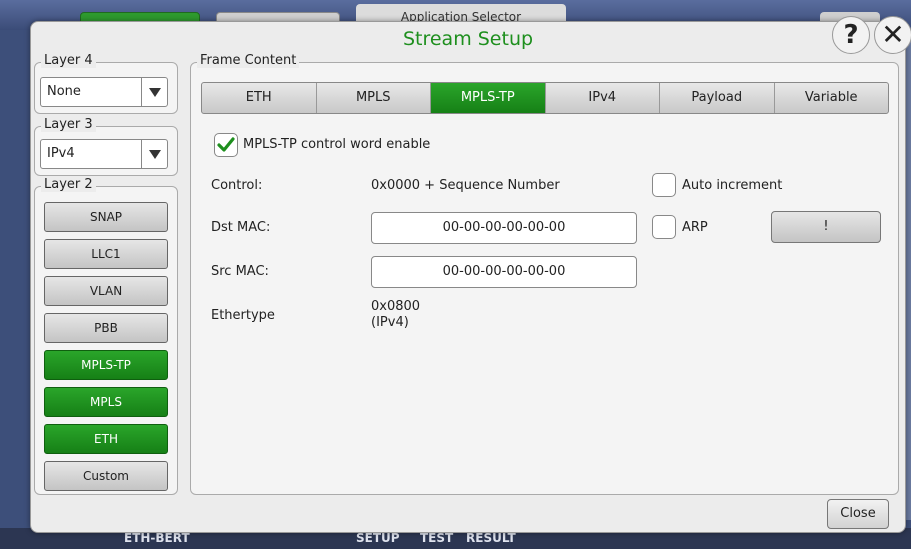 This screenshot has width=911, height=549. Describe the element at coordinates (237, 185) in the screenshot. I see `control-label: Control:` at that location.